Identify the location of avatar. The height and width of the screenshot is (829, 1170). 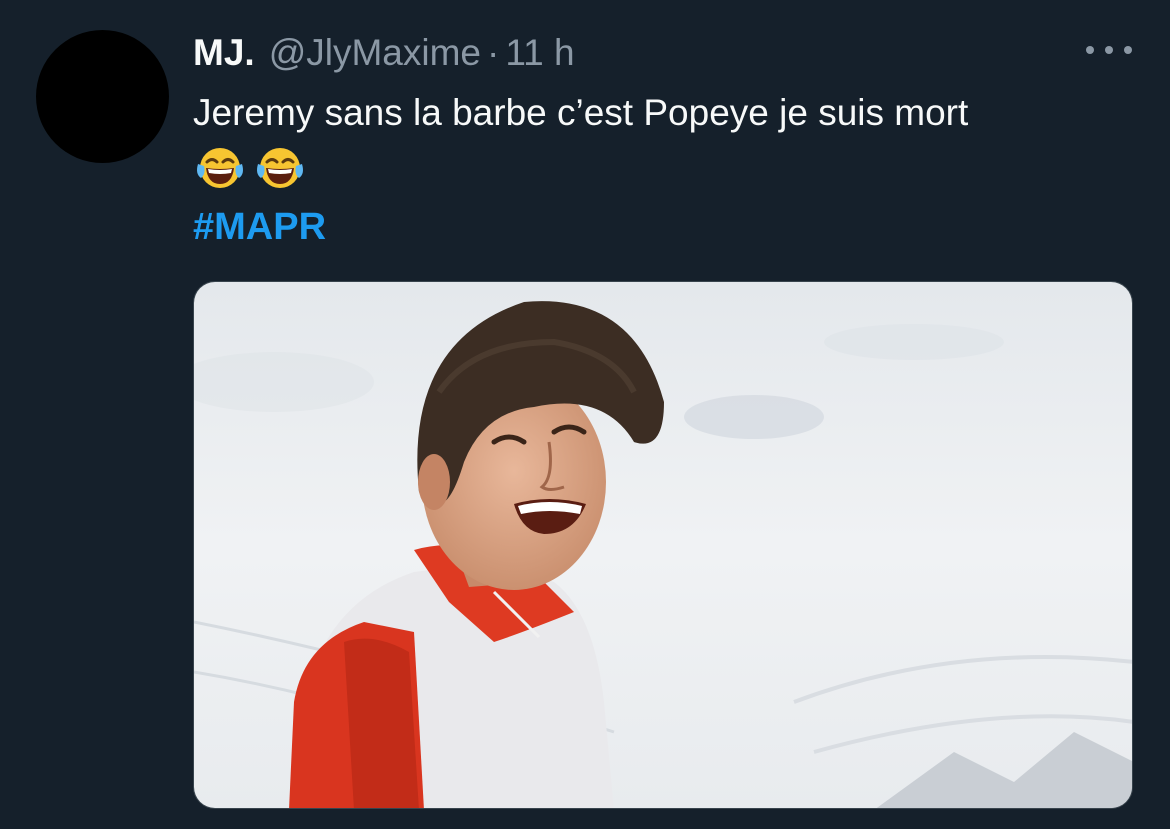
(102, 96).